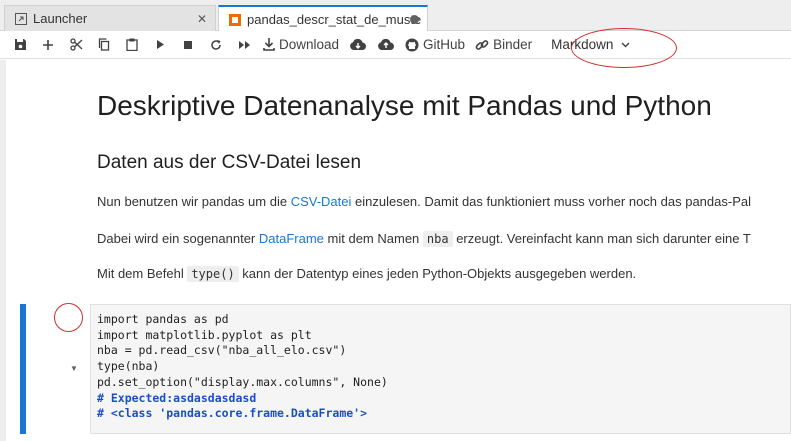  Describe the element at coordinates (234, 19) in the screenshot. I see `notebook-icon` at that location.